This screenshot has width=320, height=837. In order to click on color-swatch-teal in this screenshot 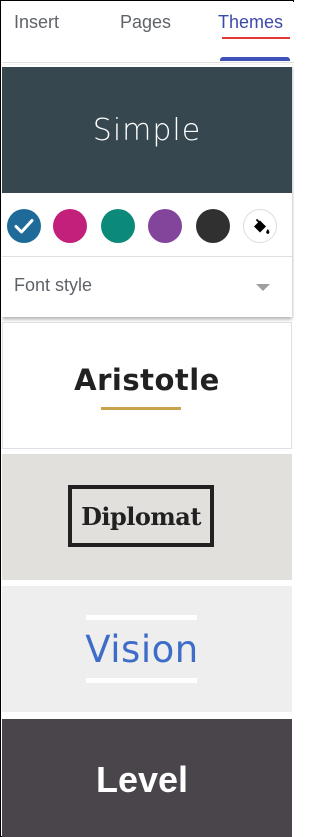, I will do `click(118, 226)`.